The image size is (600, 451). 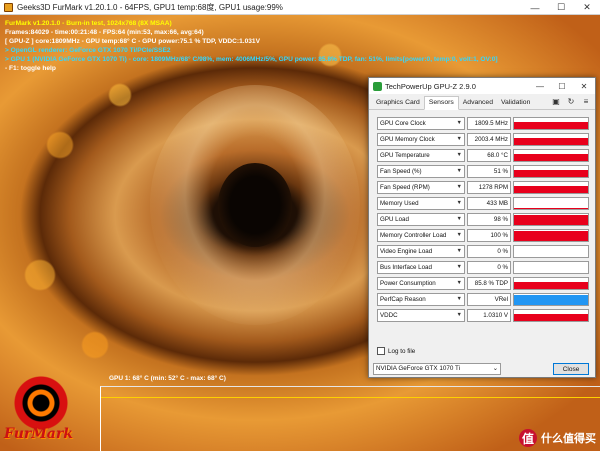 What do you see at coordinates (489, 139) in the screenshot?
I see `sensor-value: 2003.4 MHz` at bounding box center [489, 139].